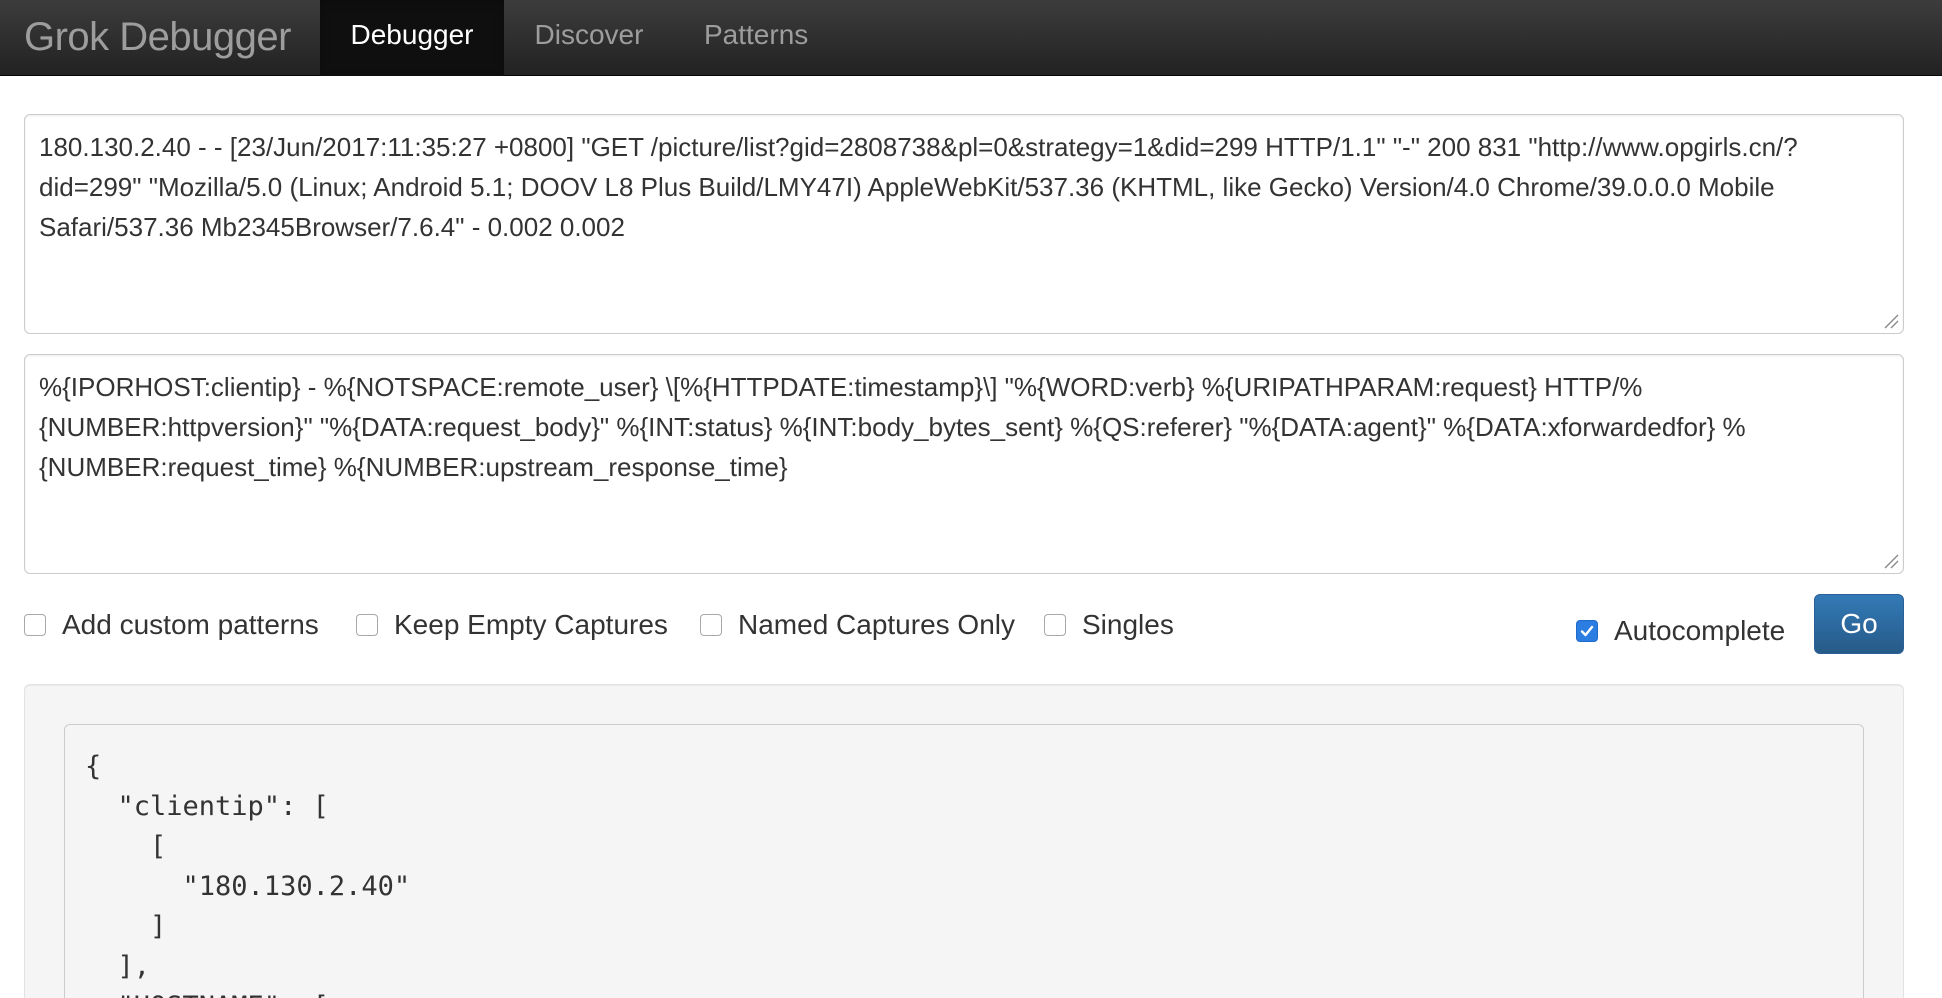  What do you see at coordinates (711, 625) in the screenshot?
I see `named-captures-only-checkbox` at bounding box center [711, 625].